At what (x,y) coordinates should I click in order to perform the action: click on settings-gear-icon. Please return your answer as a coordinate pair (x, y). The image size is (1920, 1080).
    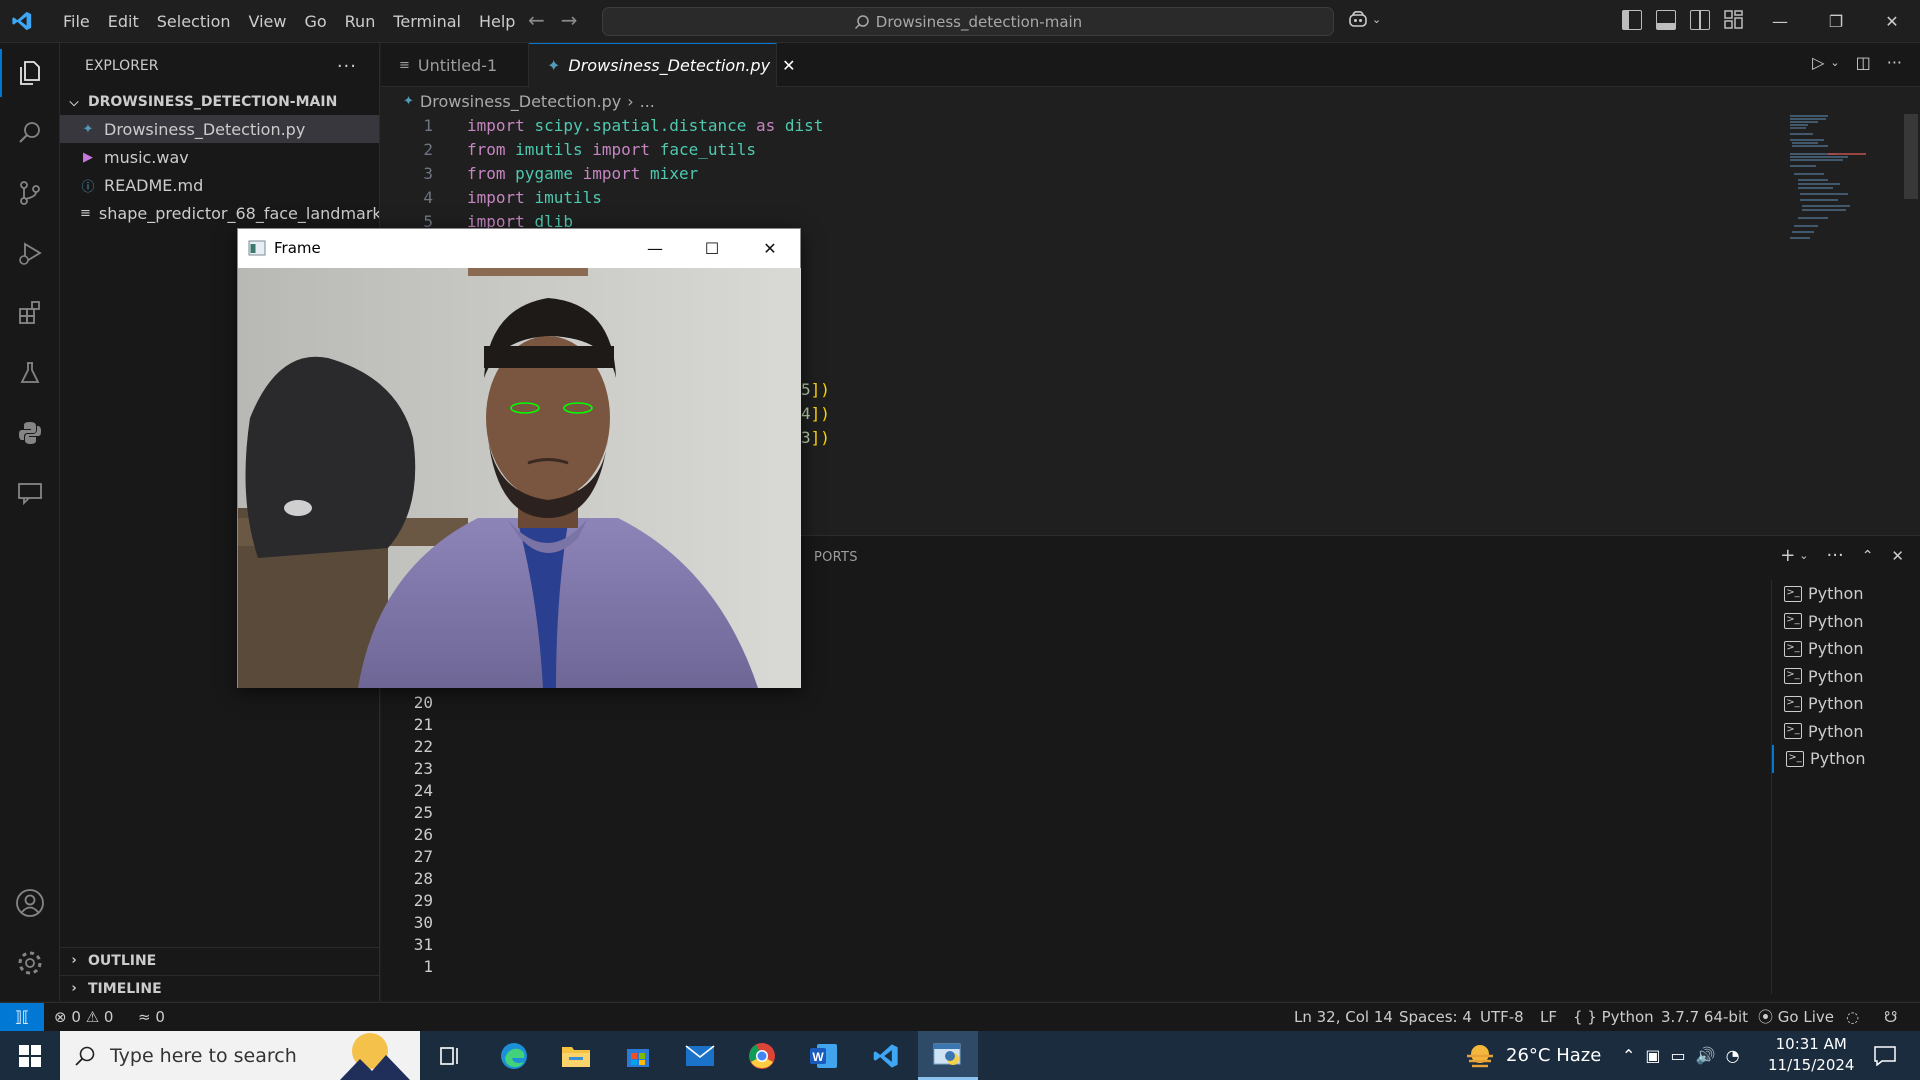
    Looking at the image, I should click on (30, 963).